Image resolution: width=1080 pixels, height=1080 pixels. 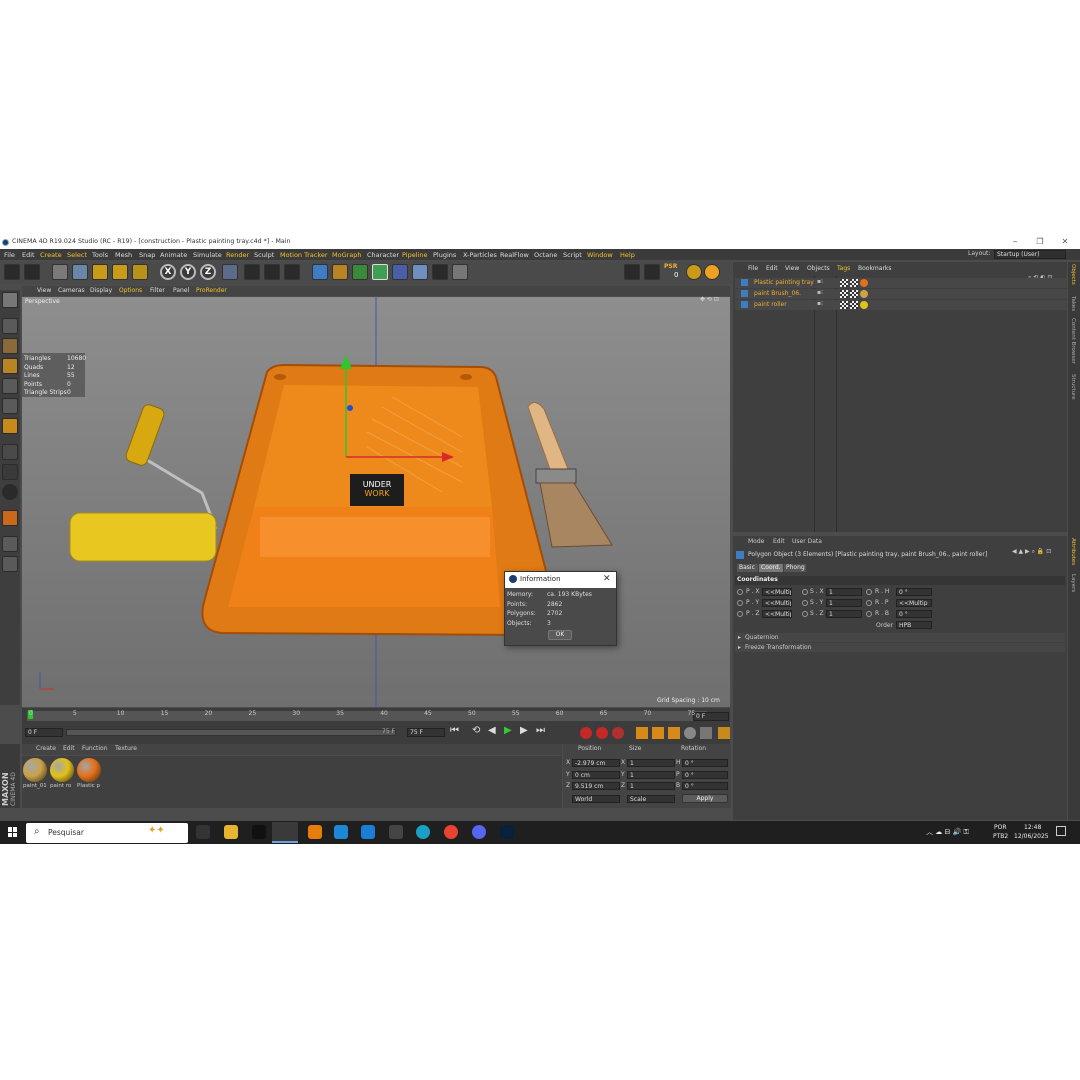 I want to click on tab-phong: Phong, so click(x=795, y=568).